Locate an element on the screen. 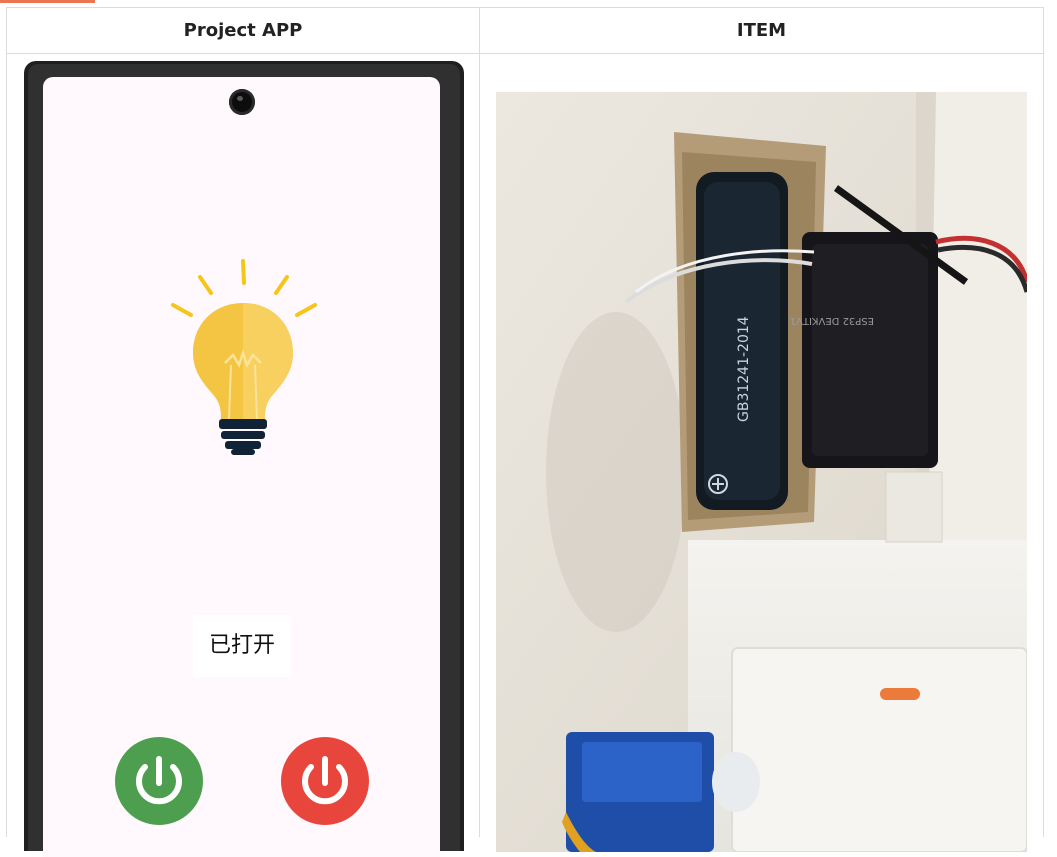  table-header-row: Project APP ITEM is located at coordinates (525, 31).